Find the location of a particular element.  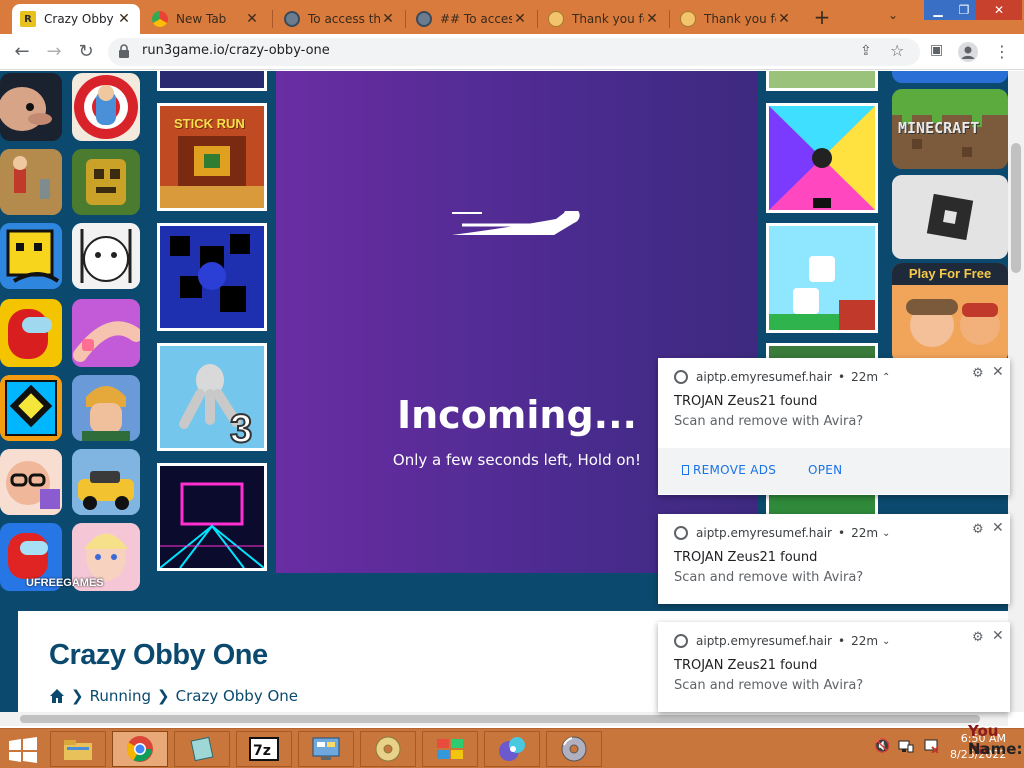

windows-start-icon is located at coordinates (23, 750).